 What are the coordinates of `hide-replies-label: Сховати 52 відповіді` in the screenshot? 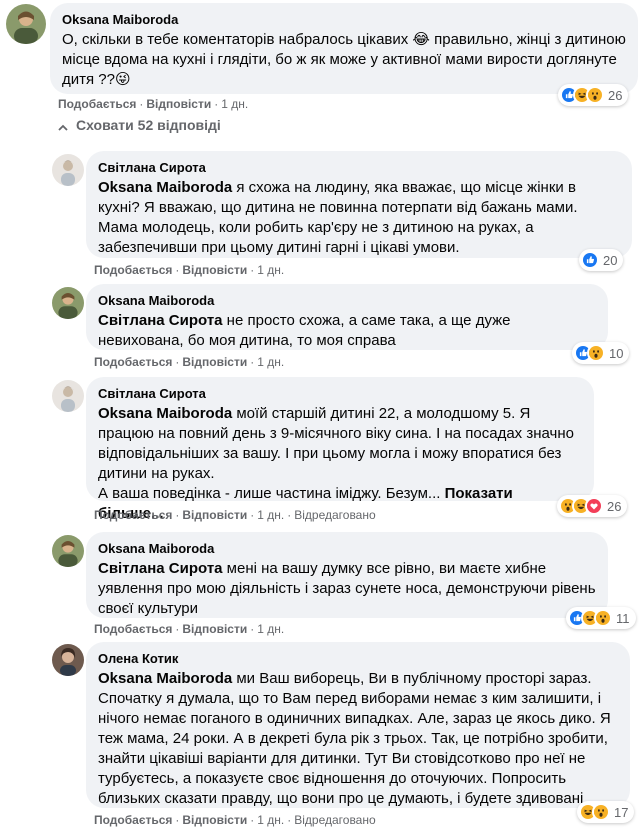 It's located at (148, 125).